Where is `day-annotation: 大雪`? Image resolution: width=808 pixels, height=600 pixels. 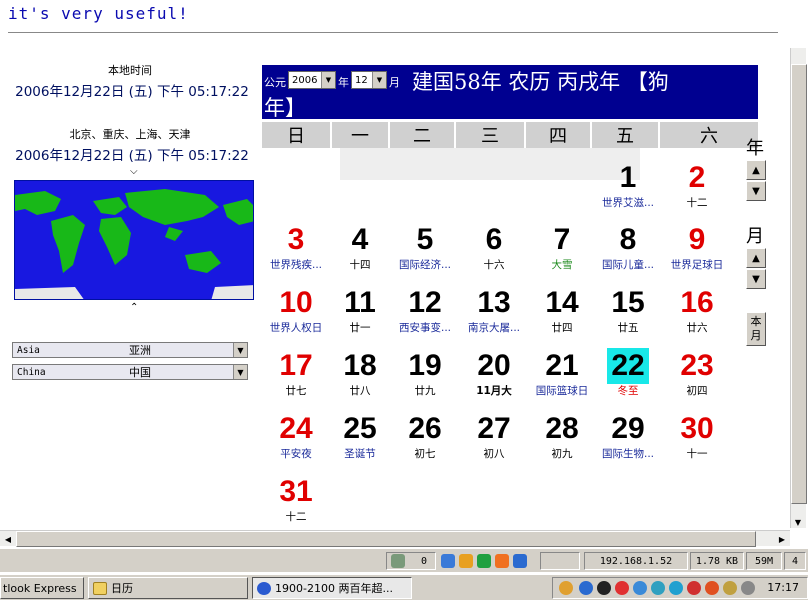 day-annotation: 大雪 is located at coordinates (562, 265).